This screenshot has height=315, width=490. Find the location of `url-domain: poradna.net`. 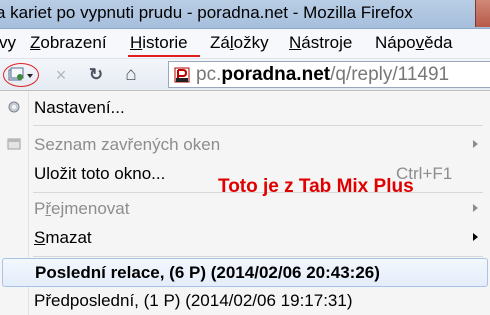

url-domain: poradna.net is located at coordinates (276, 74).